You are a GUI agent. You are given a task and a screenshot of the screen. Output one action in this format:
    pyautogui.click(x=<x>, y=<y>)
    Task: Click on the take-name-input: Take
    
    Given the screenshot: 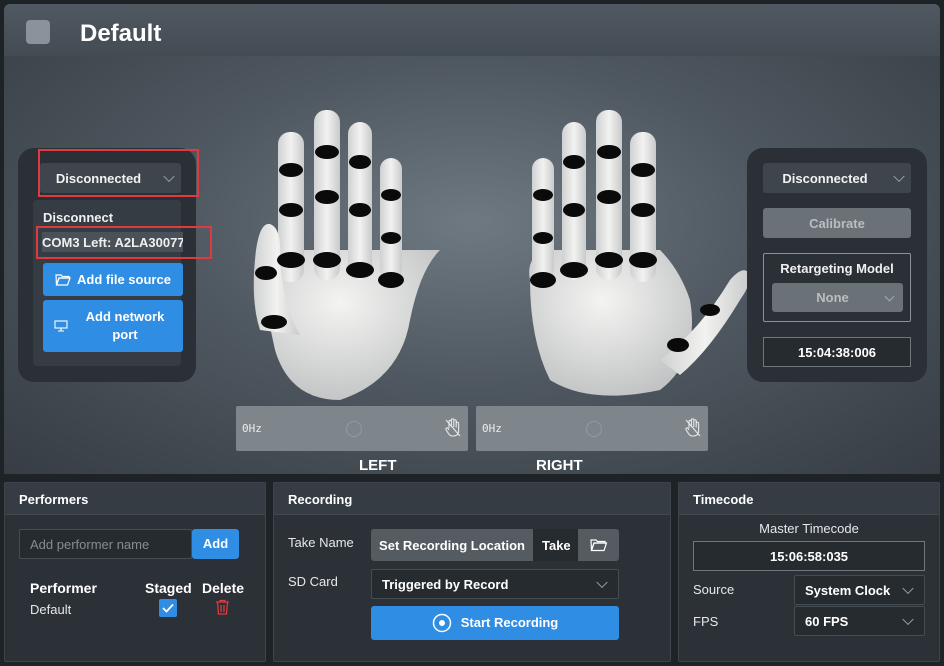 What is the action you would take?
    pyautogui.click(x=555, y=545)
    